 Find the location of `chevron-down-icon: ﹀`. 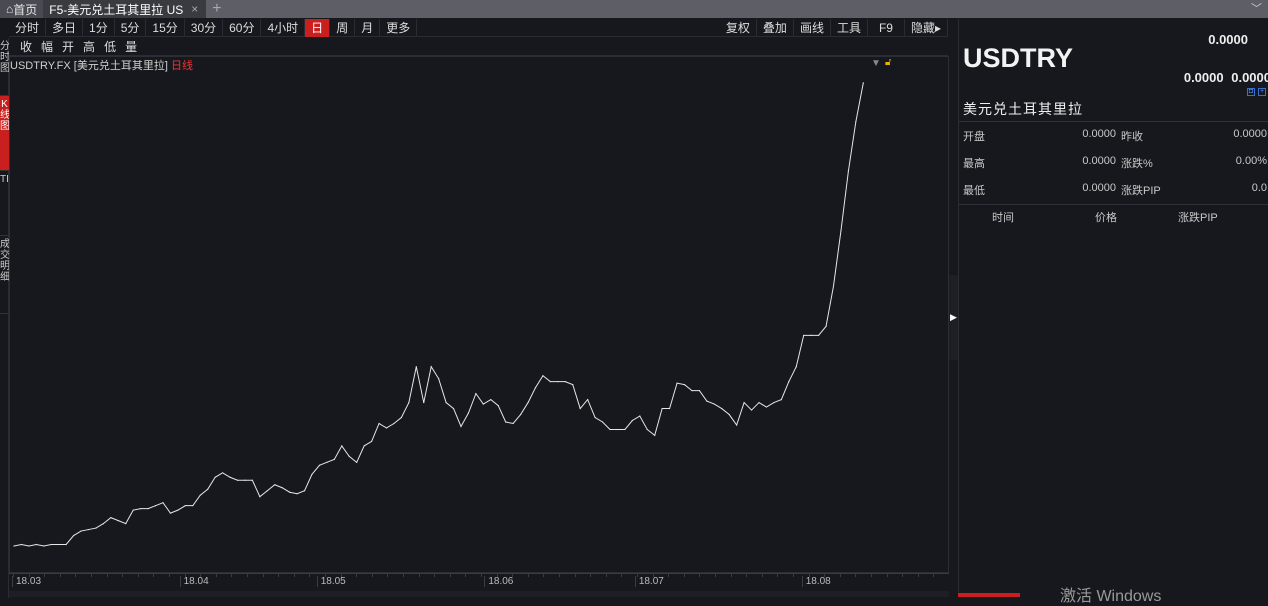

chevron-down-icon: ﹀ is located at coordinates (1256, 8).